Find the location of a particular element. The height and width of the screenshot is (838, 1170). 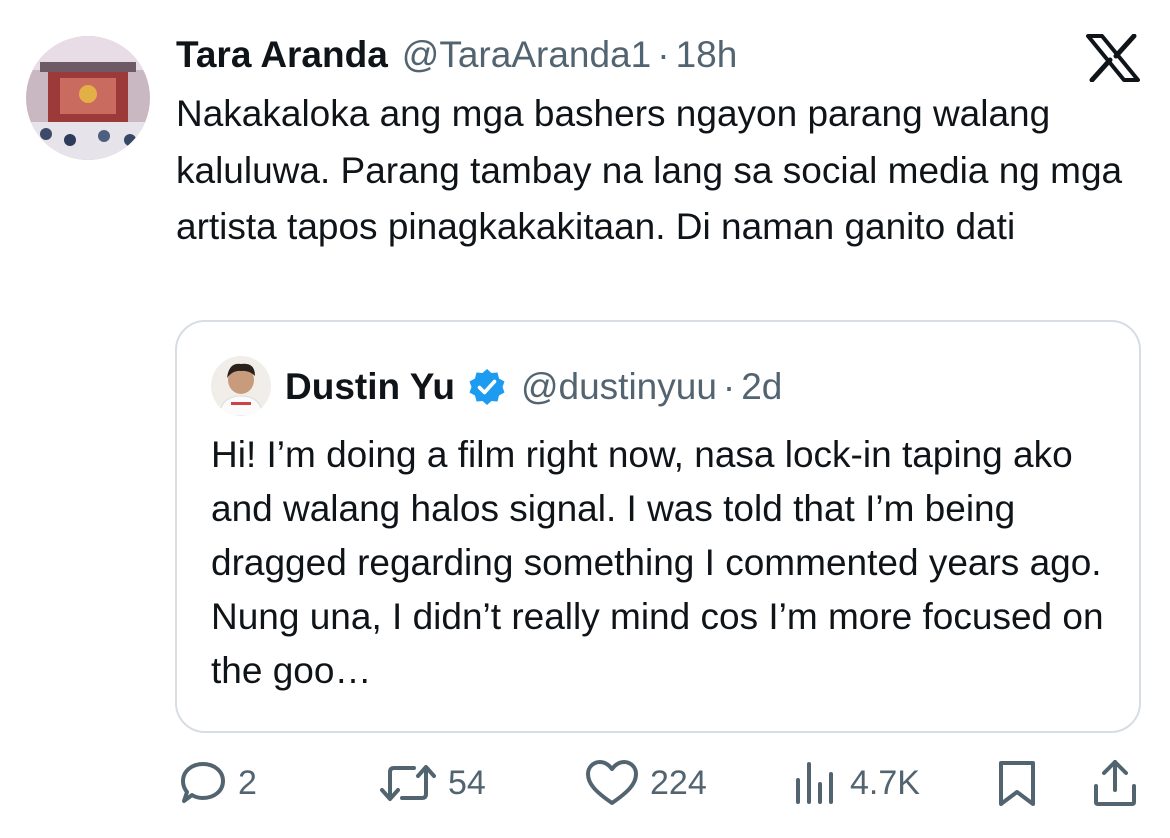

repost-button: 54 is located at coordinates (432, 783).